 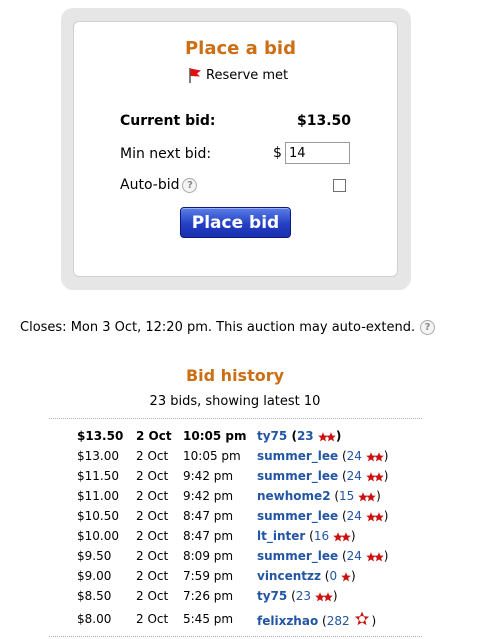 I want to click on red-flag-icon, so click(x=195, y=75).